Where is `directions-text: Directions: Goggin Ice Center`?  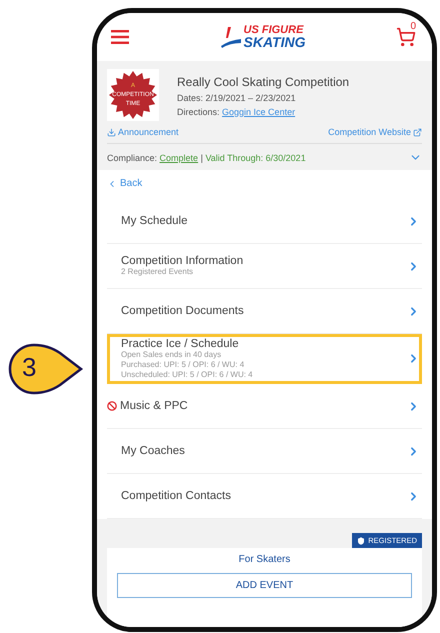 directions-text: Directions: Goggin Ice Center is located at coordinates (236, 112).